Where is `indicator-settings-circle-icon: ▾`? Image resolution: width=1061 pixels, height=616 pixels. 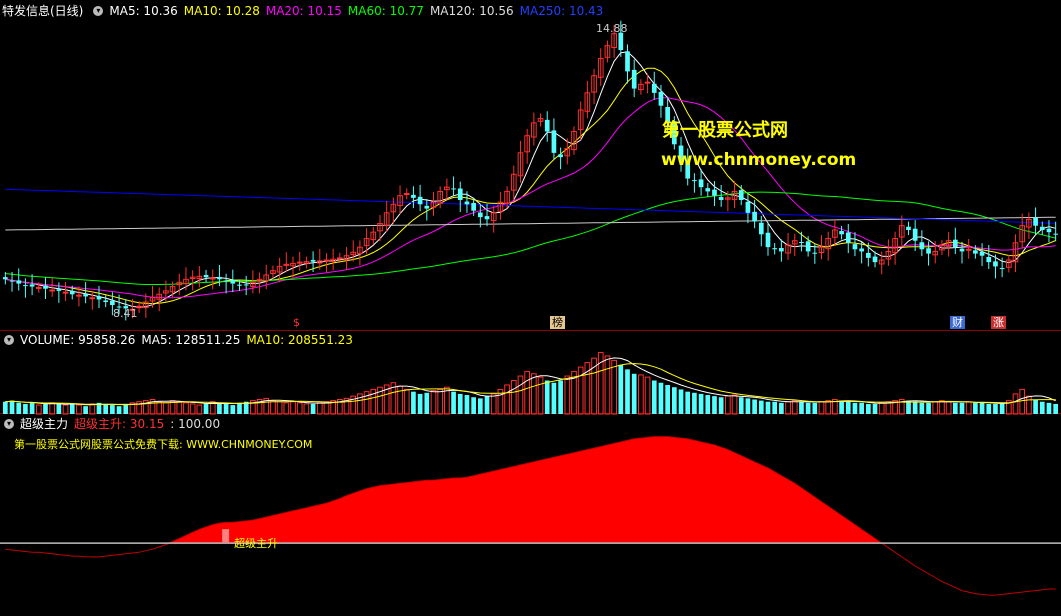 indicator-settings-circle-icon: ▾ is located at coordinates (9, 423).